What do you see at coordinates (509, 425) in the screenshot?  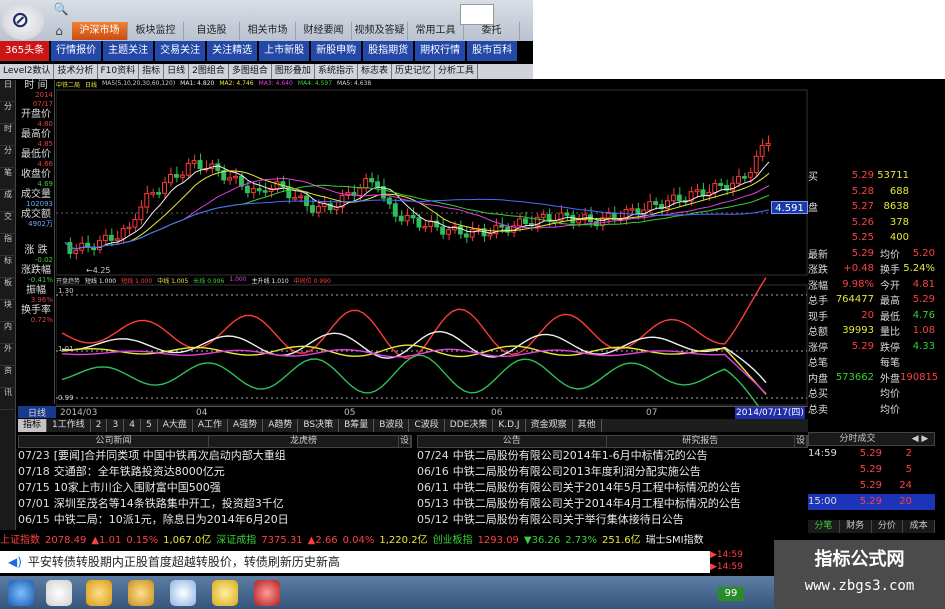 I see `indicator-tab: K.D.J` at bounding box center [509, 425].